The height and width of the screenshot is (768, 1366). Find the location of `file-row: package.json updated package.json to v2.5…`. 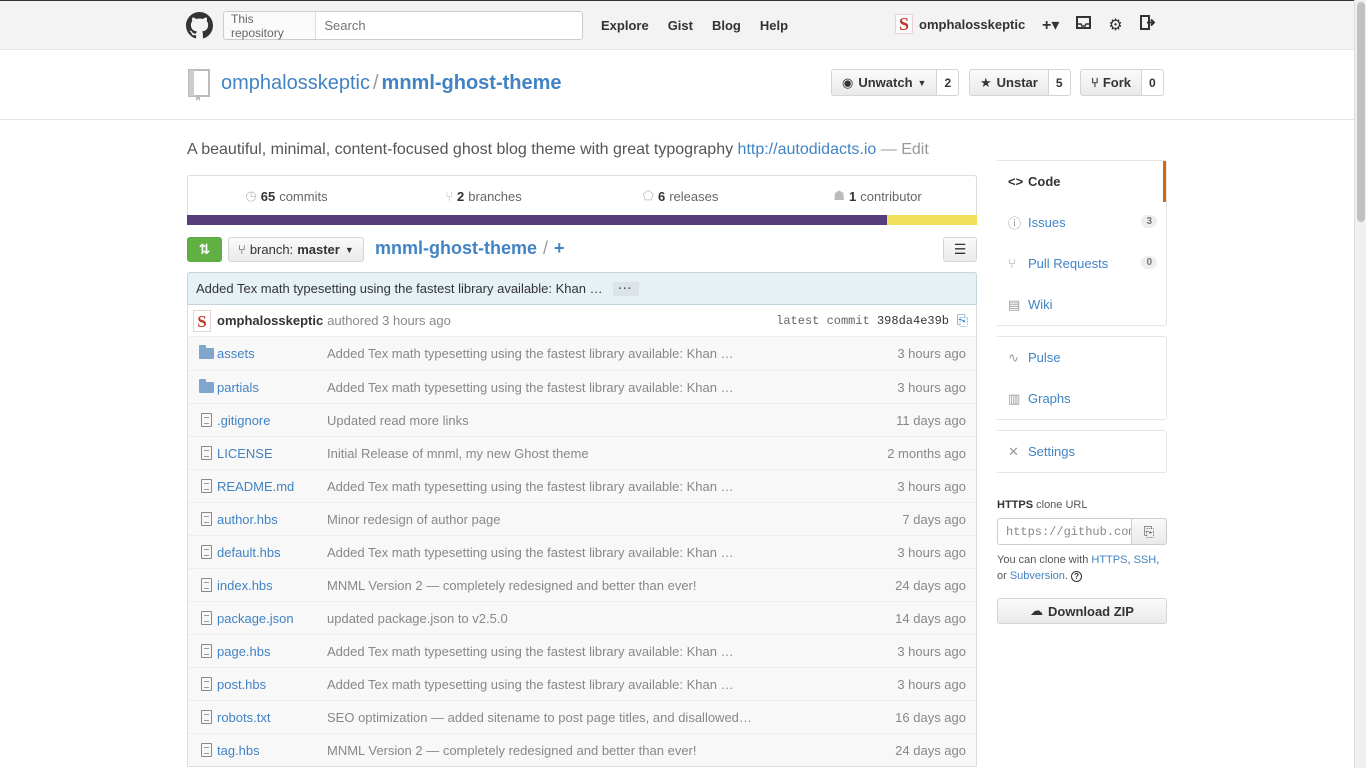

file-row: package.json updated package.json to v2.5… is located at coordinates (582, 617).